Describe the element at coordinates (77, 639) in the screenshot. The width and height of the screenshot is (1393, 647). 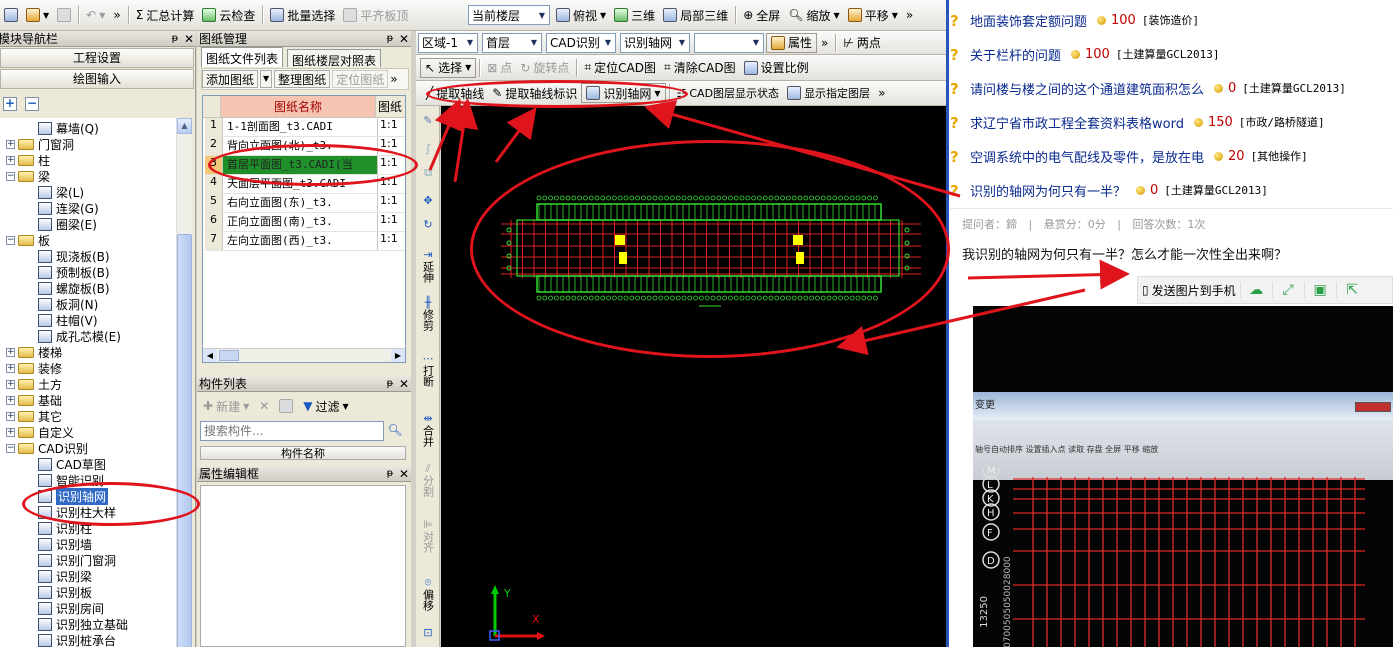
I see `nav-tree-item: 识别桩承台` at that location.